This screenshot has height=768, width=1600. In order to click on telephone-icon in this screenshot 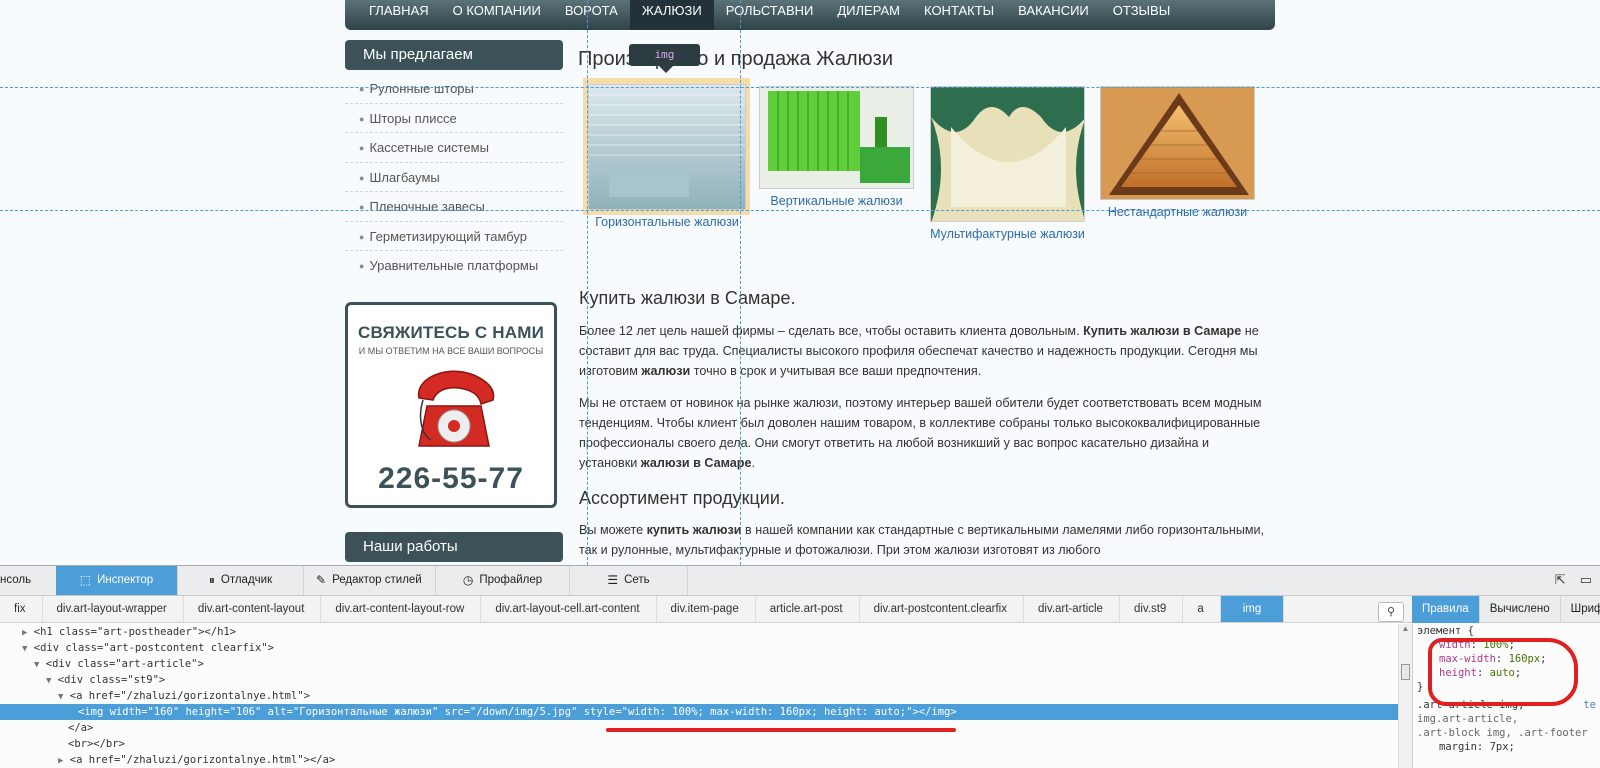, I will do `click(451, 410)`.